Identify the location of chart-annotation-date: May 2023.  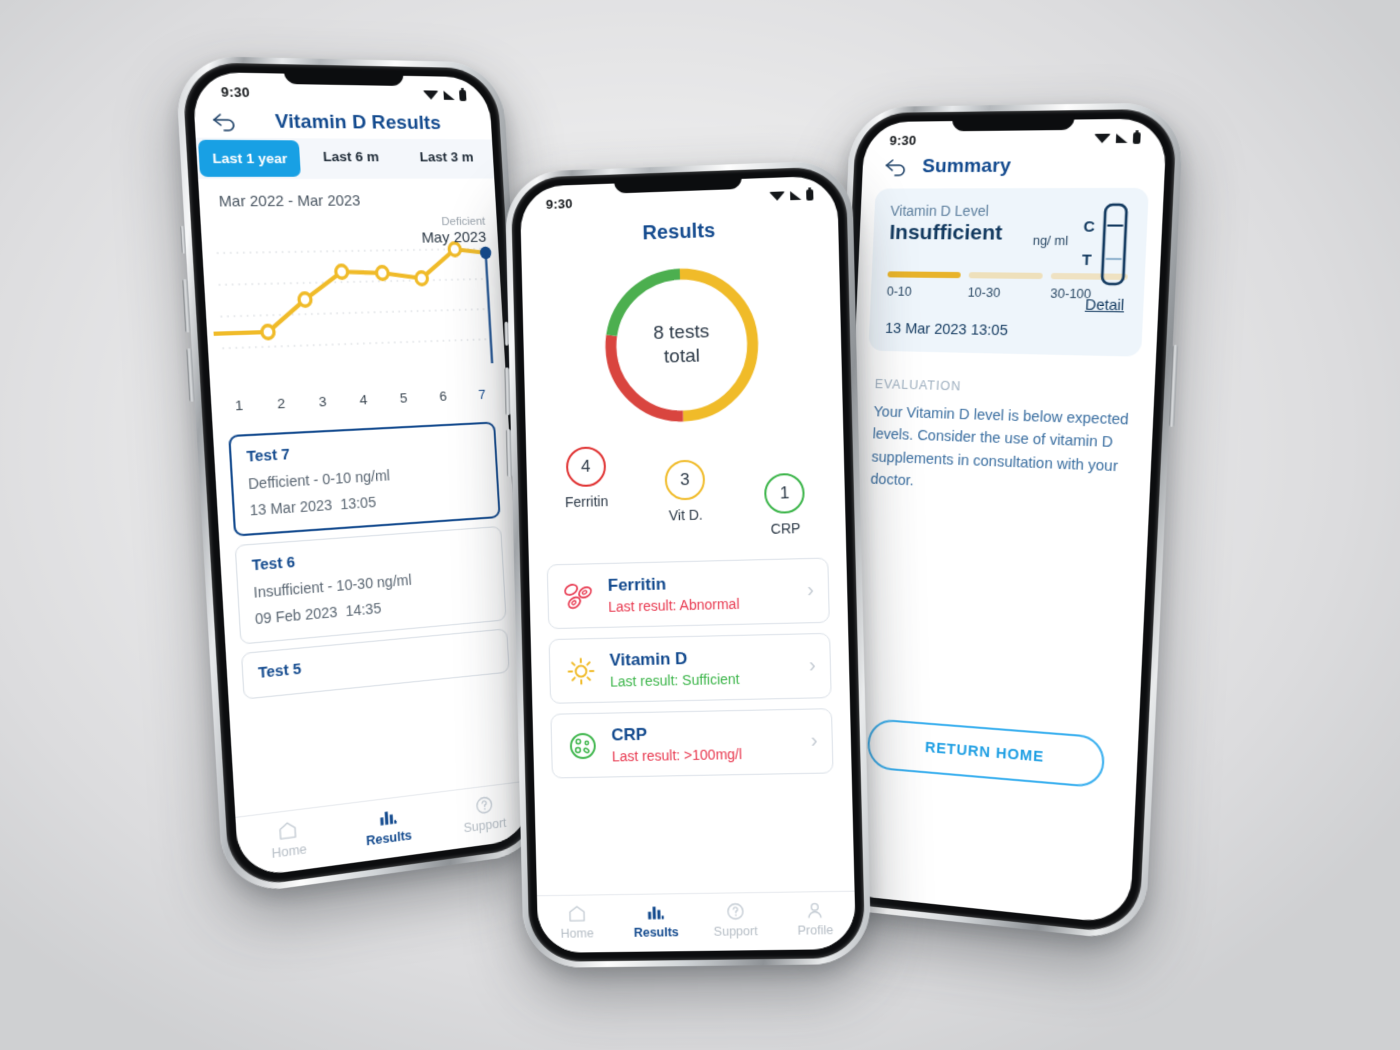
(454, 238).